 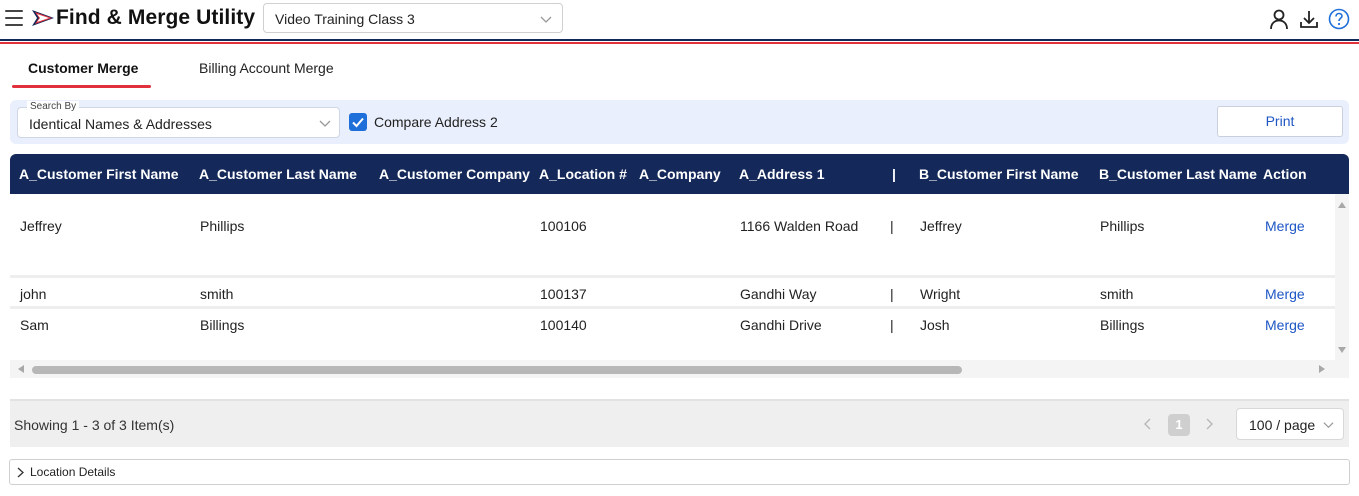 What do you see at coordinates (1279, 19) in the screenshot?
I see `user-icon` at bounding box center [1279, 19].